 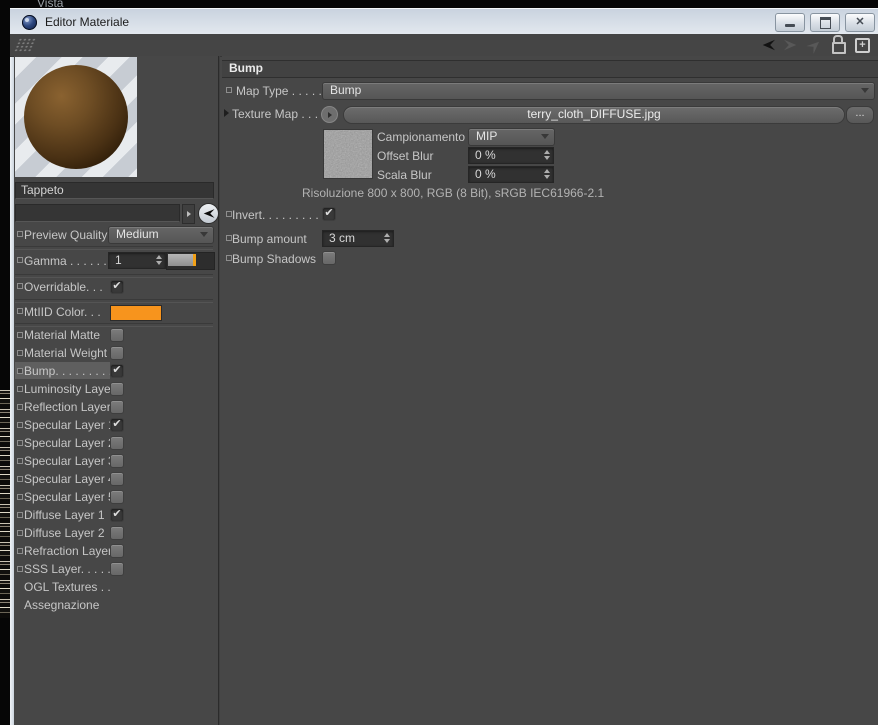 What do you see at coordinates (329, 258) in the screenshot?
I see `bump-shadows-checkbox: ✔` at bounding box center [329, 258].